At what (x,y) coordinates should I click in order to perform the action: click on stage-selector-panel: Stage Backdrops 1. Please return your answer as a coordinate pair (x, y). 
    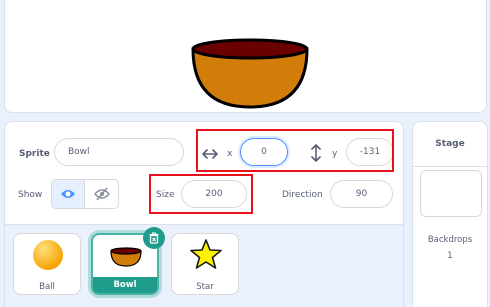
    Looking at the image, I should click on (450, 214).